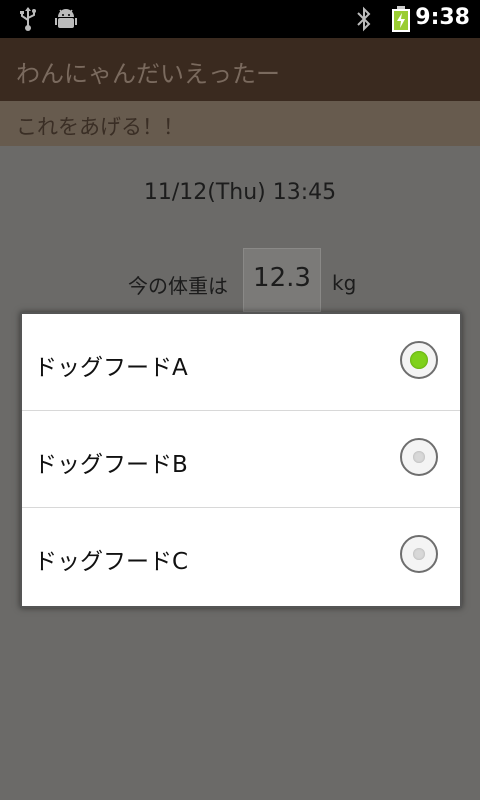 The width and height of the screenshot is (480, 800). I want to click on clock-time: 9:38, so click(442, 17).